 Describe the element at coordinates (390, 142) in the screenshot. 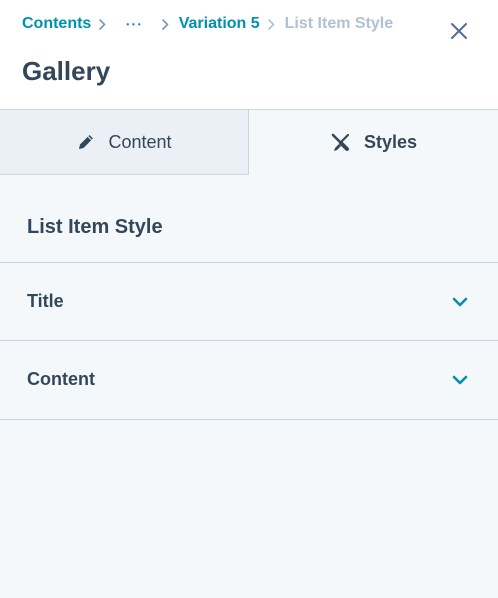

I see `tab-styles-label: Styles` at that location.